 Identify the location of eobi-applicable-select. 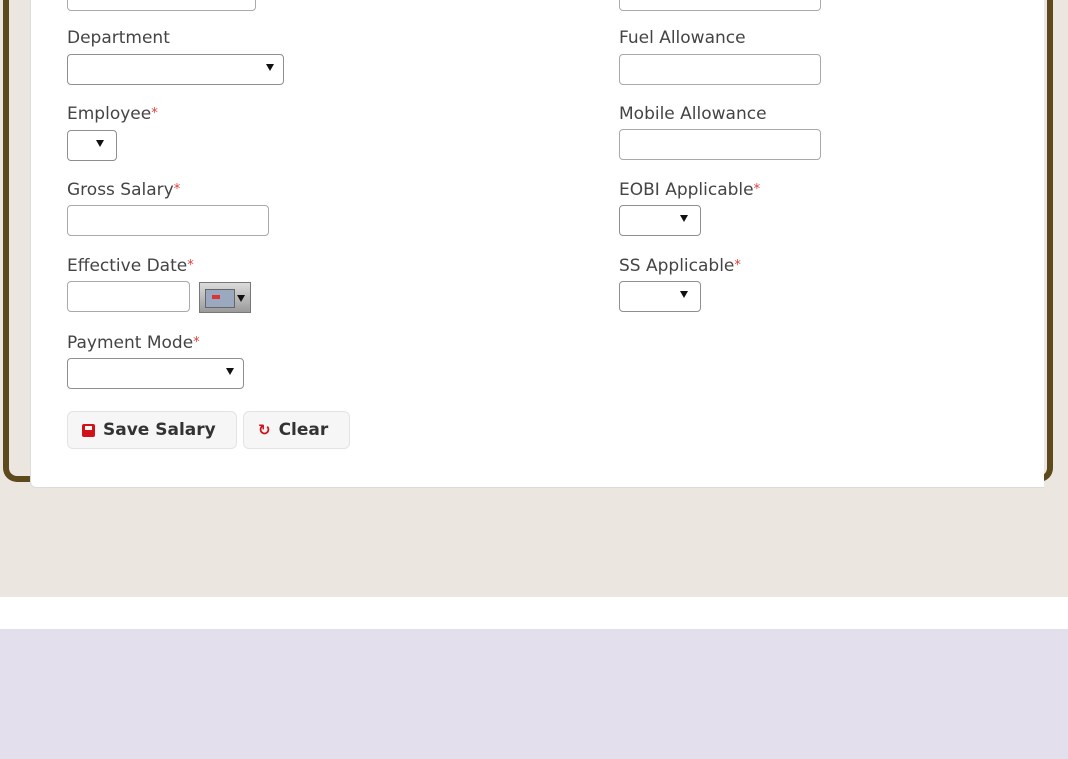
(660, 220).